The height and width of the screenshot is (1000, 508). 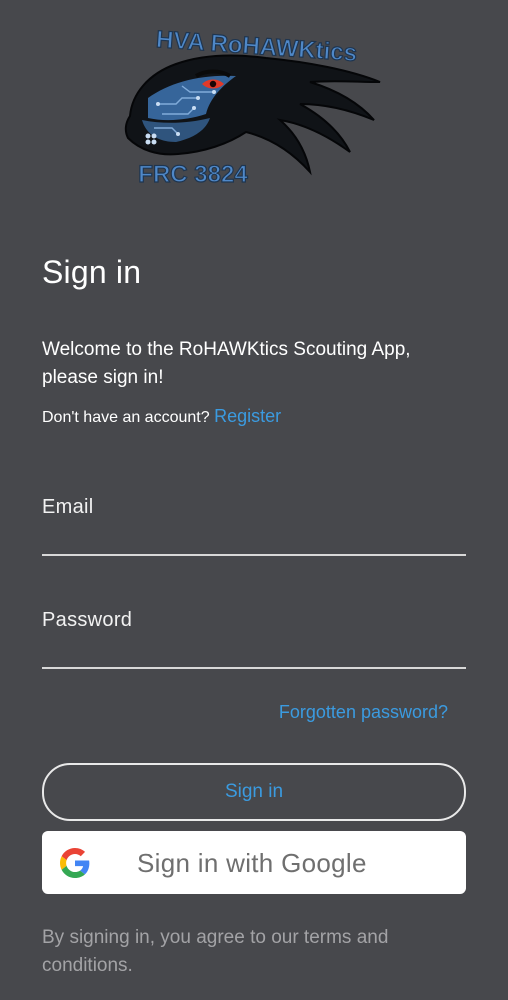 What do you see at coordinates (87, 620) in the screenshot?
I see `password-label: Password` at bounding box center [87, 620].